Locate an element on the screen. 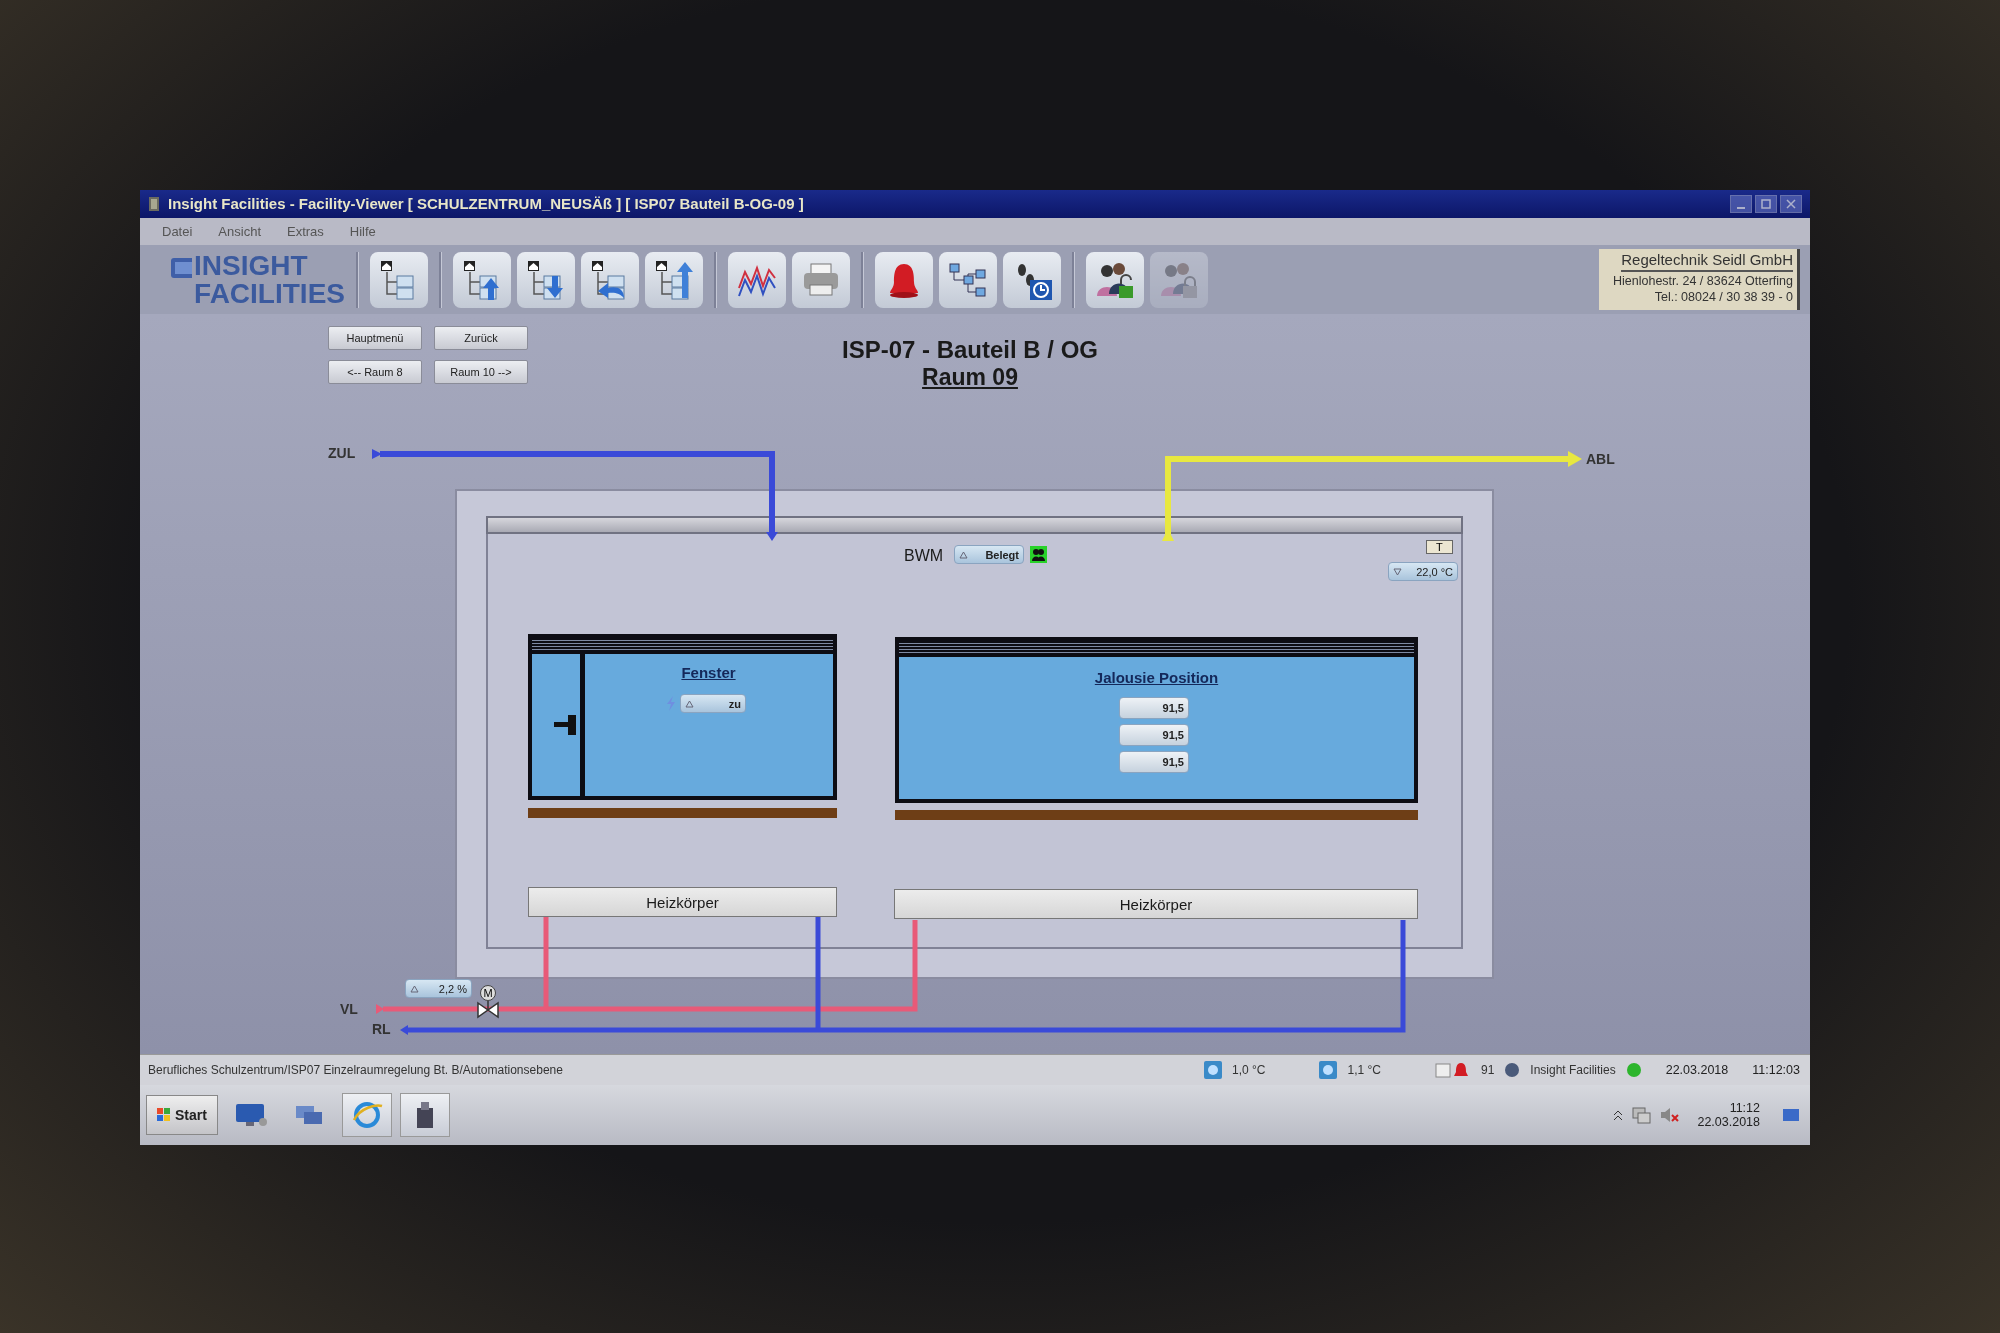 The image size is (2000, 1333). menu-item: Datei is located at coordinates (177, 231).